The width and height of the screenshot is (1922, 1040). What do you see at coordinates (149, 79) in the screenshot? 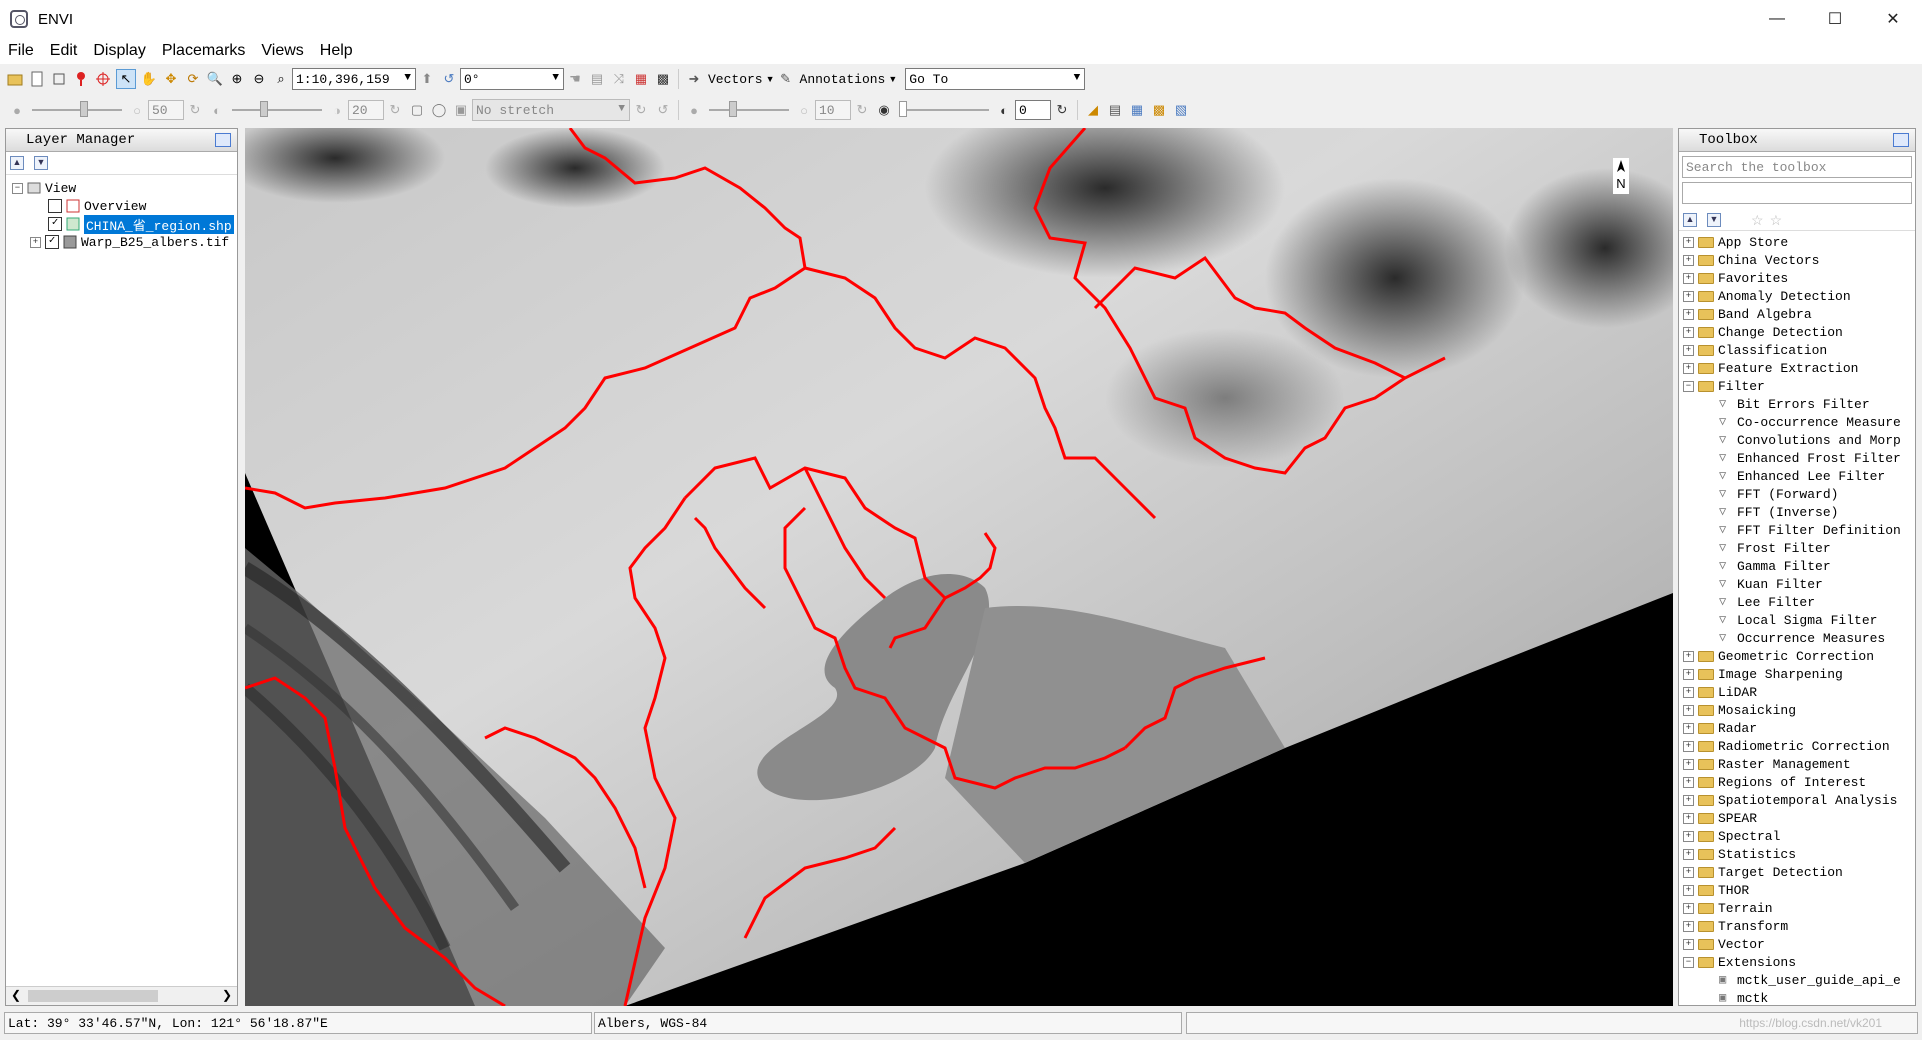
I see `pan-hand-icon: ✋` at bounding box center [149, 79].